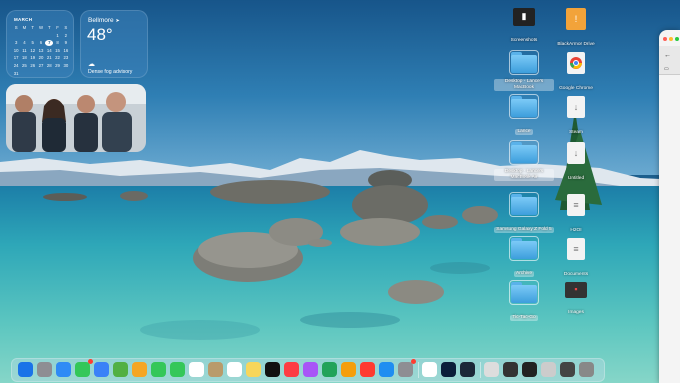  I want to click on desktop-icon-label: Lance, so click(524, 132).